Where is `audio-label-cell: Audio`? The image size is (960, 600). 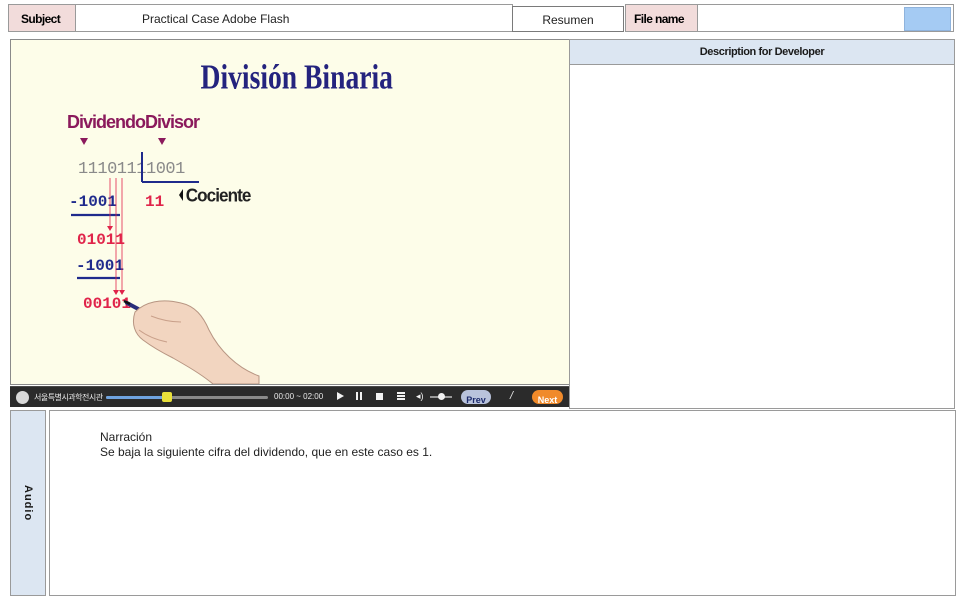
audio-label-cell: Audio is located at coordinates (28, 503).